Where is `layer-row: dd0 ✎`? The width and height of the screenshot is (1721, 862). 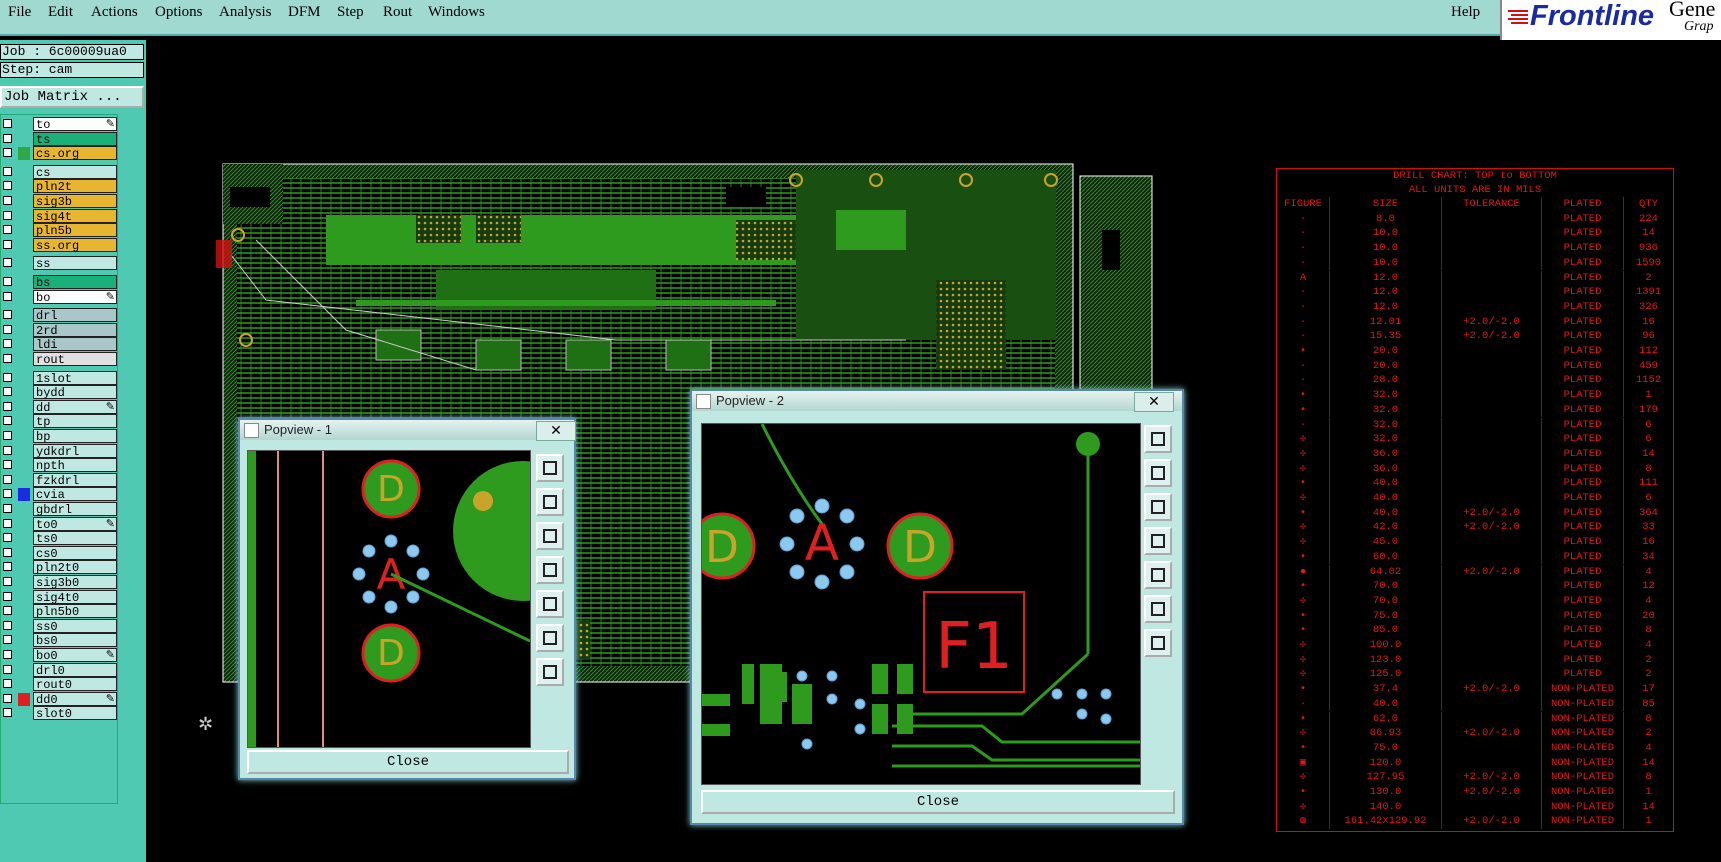 layer-row: dd0 ✎ is located at coordinates (60, 699).